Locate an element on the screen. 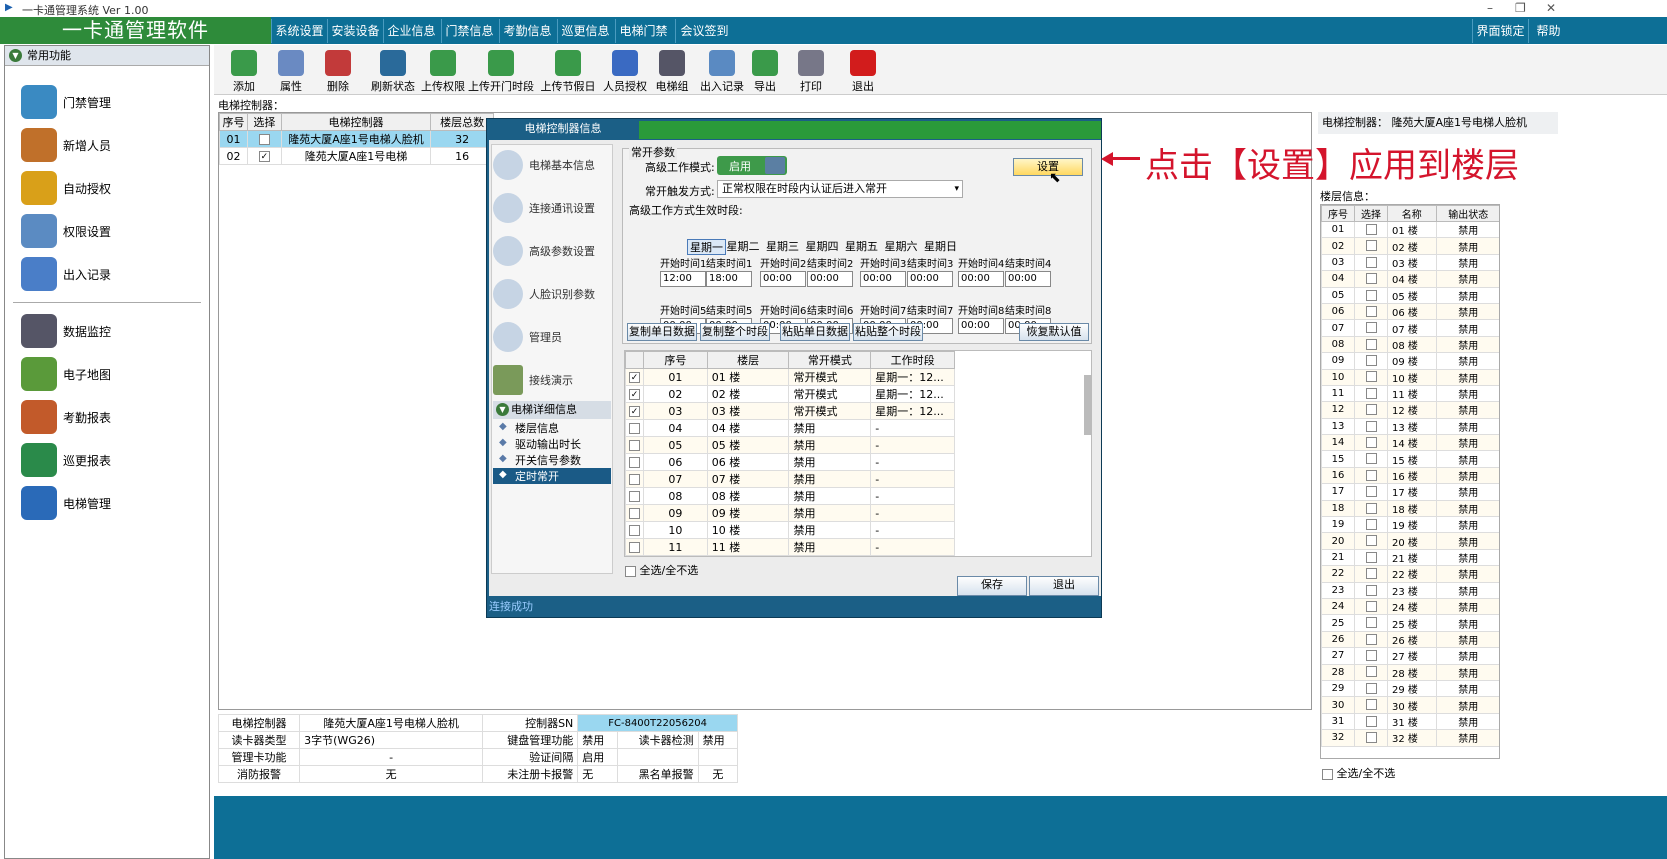 The height and width of the screenshot is (859, 1667). col-floor: 楼层 is located at coordinates (748, 360).